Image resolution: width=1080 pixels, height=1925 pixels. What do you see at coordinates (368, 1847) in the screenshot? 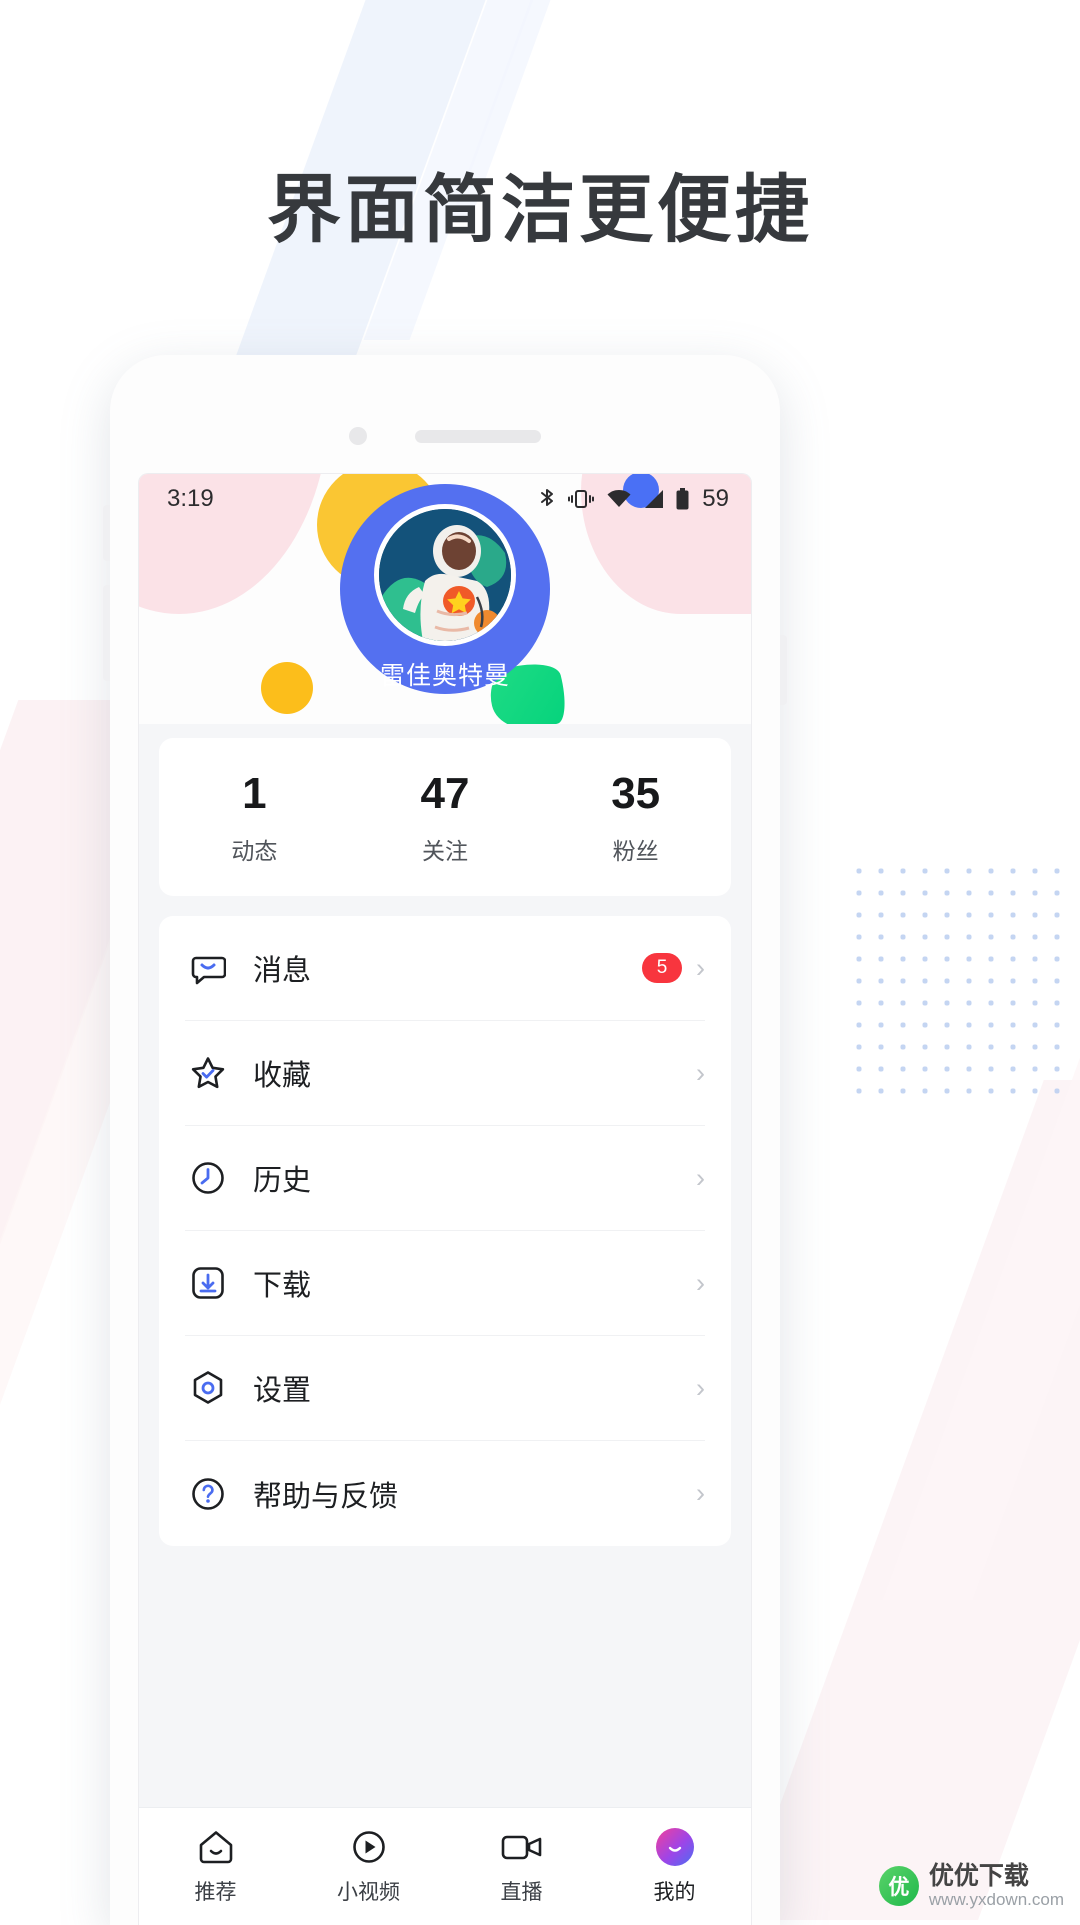
I see `play-circle-icon` at bounding box center [368, 1847].